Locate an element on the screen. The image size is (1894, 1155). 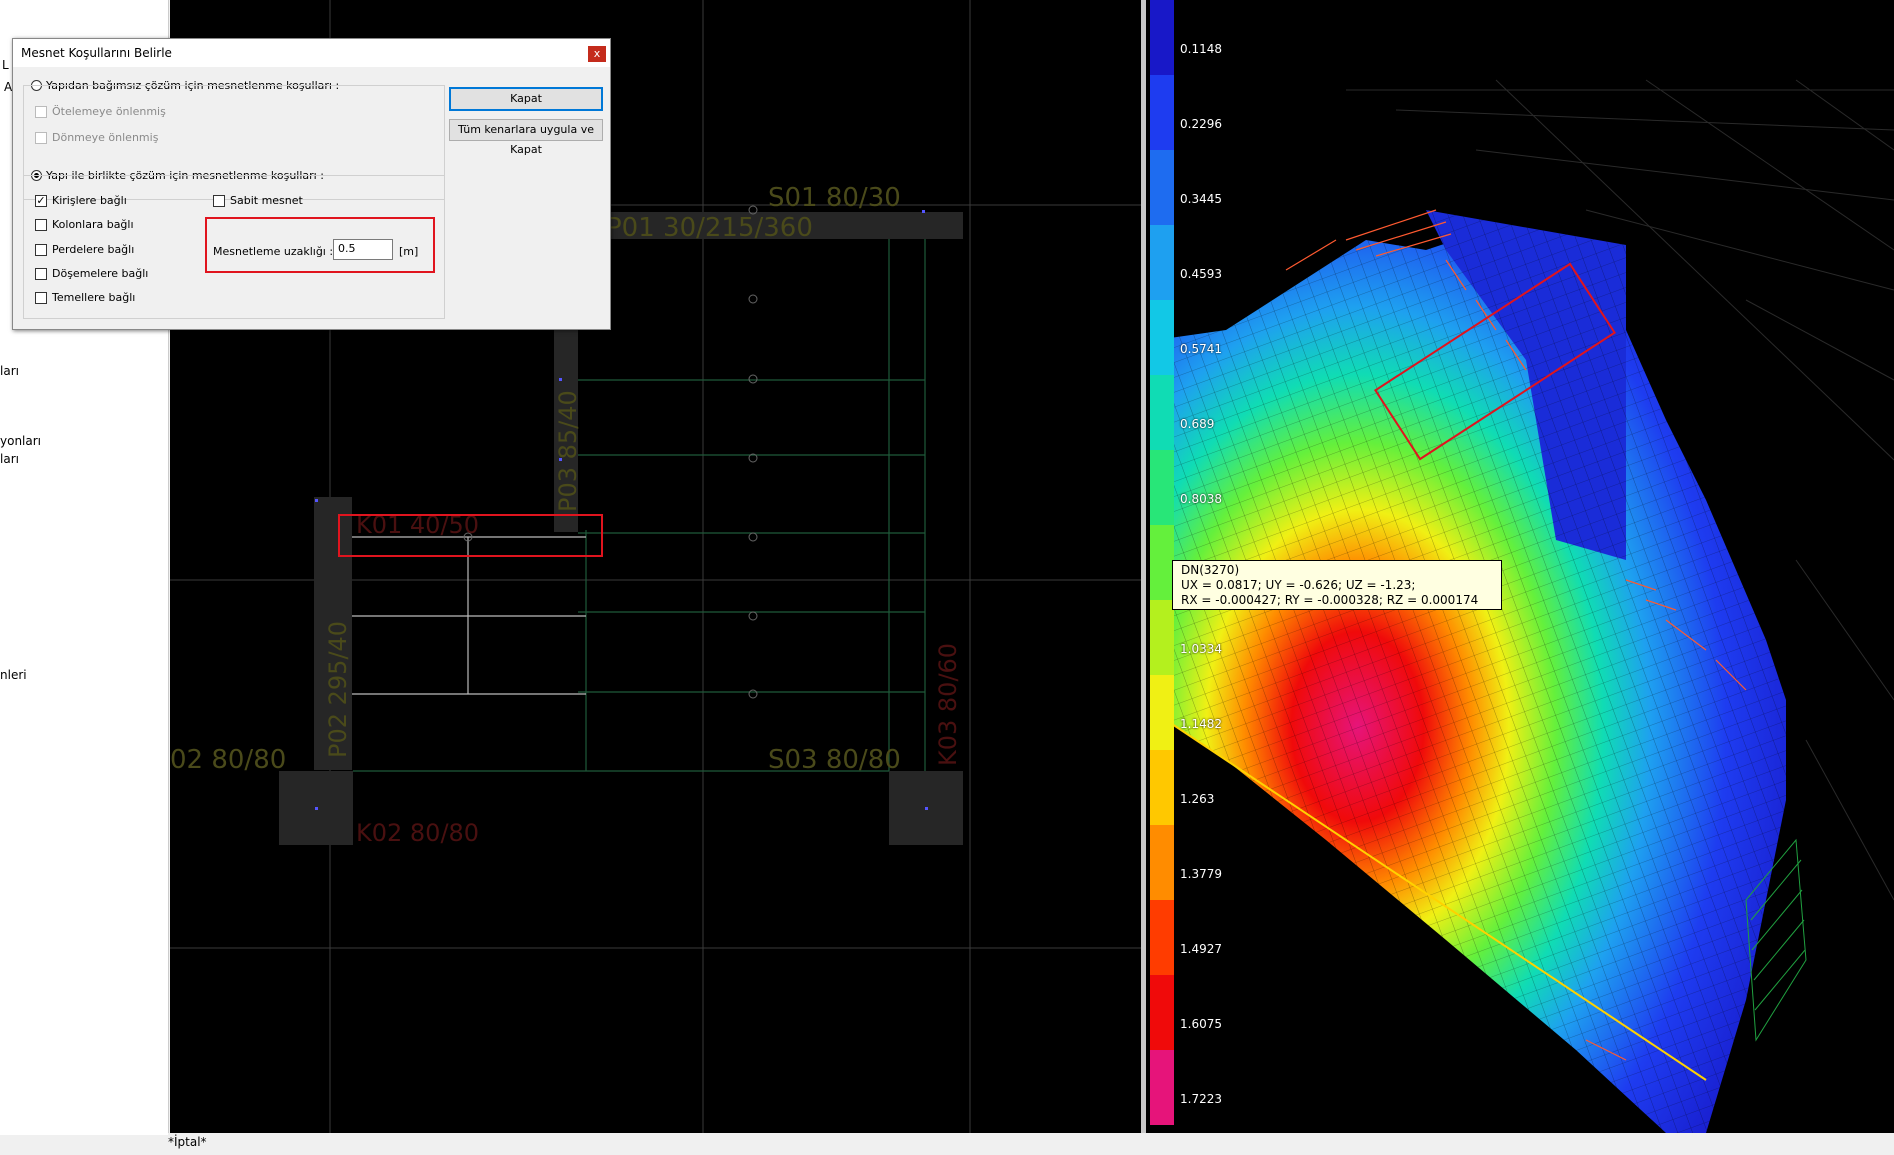
check-columns: Kolonlara bağlı is located at coordinates (84, 224).